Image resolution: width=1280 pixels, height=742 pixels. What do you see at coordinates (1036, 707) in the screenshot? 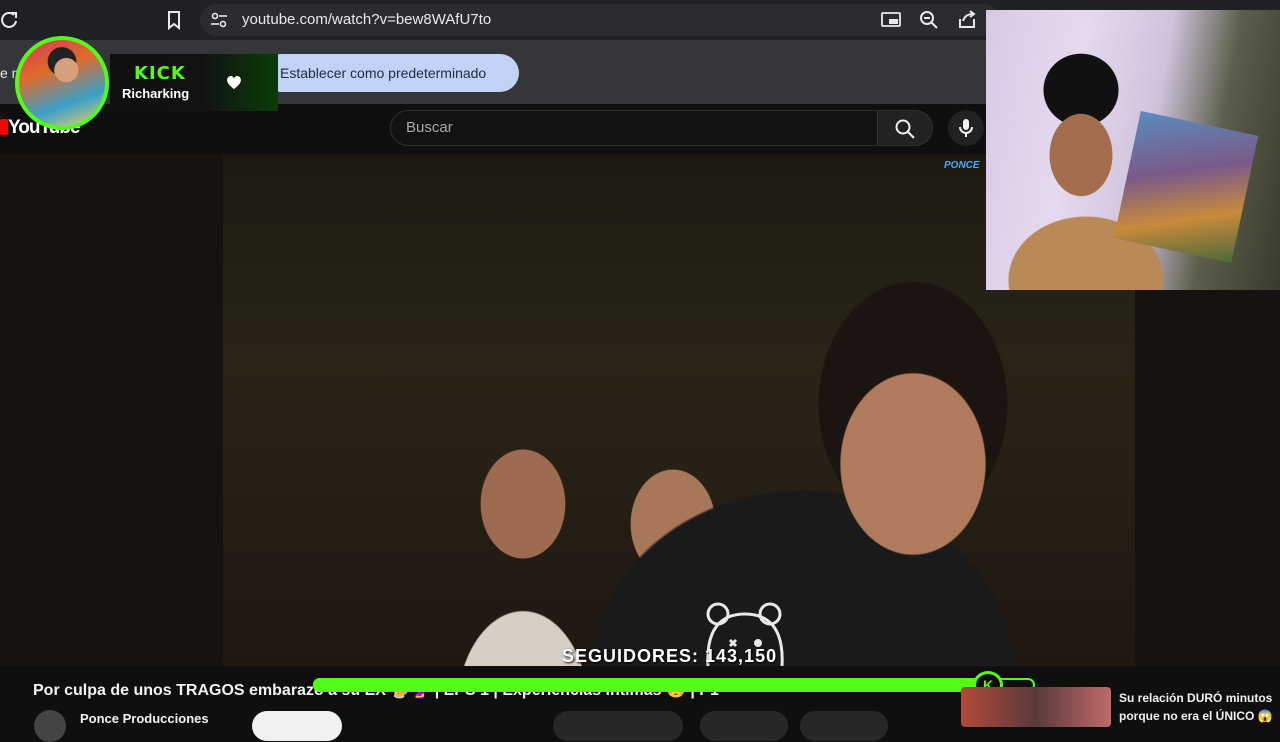
I see `recommended-video-thumbnail` at bounding box center [1036, 707].